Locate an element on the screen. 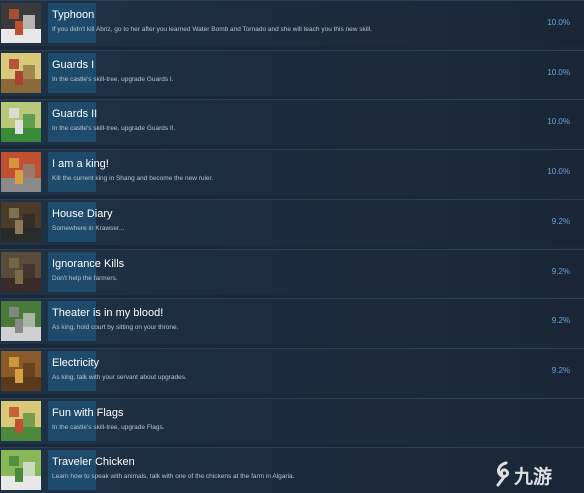 The height and width of the screenshot is (493, 584). achievement-row: House Diary Somewhere in Krawser... 9.2% is located at coordinates (292, 222).